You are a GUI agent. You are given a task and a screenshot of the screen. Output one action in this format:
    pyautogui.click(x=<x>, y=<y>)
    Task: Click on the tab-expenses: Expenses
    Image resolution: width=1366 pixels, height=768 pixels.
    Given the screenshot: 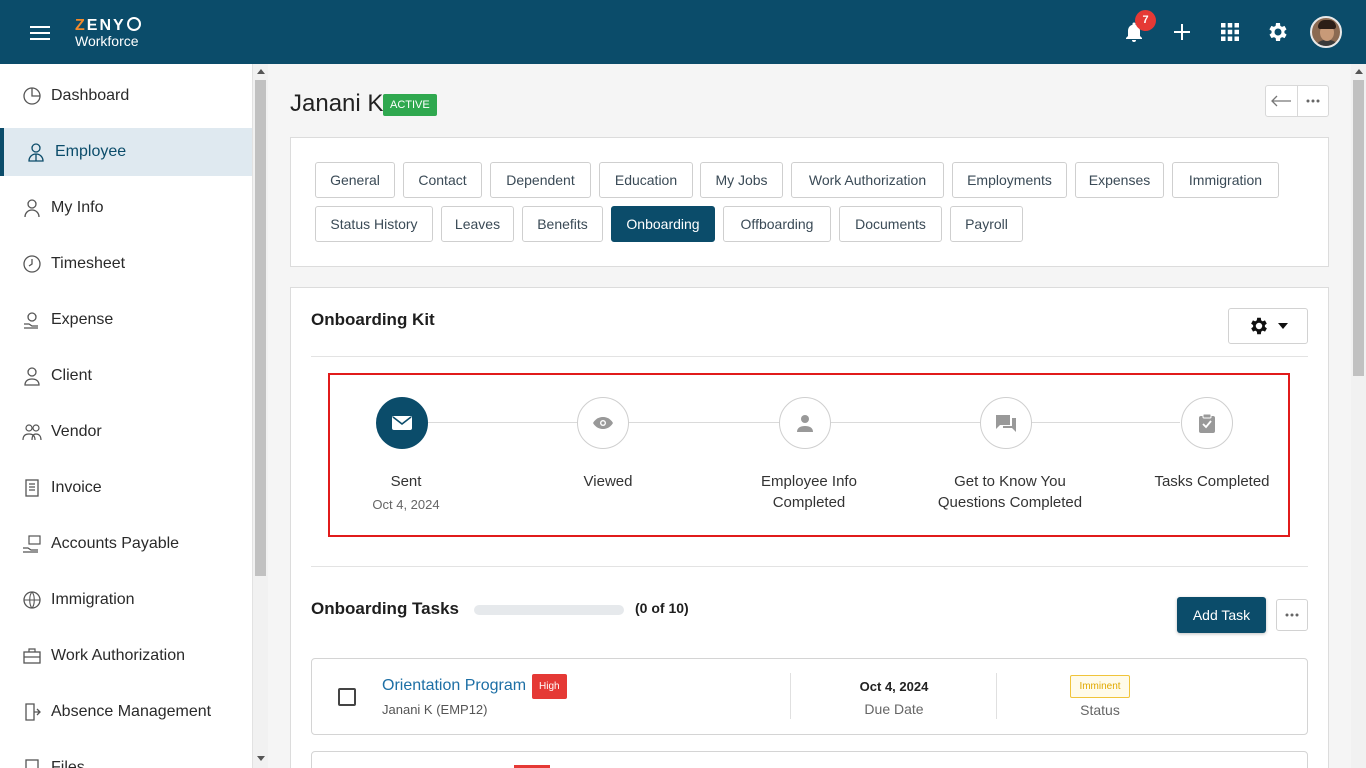 What is the action you would take?
    pyautogui.click(x=1119, y=180)
    